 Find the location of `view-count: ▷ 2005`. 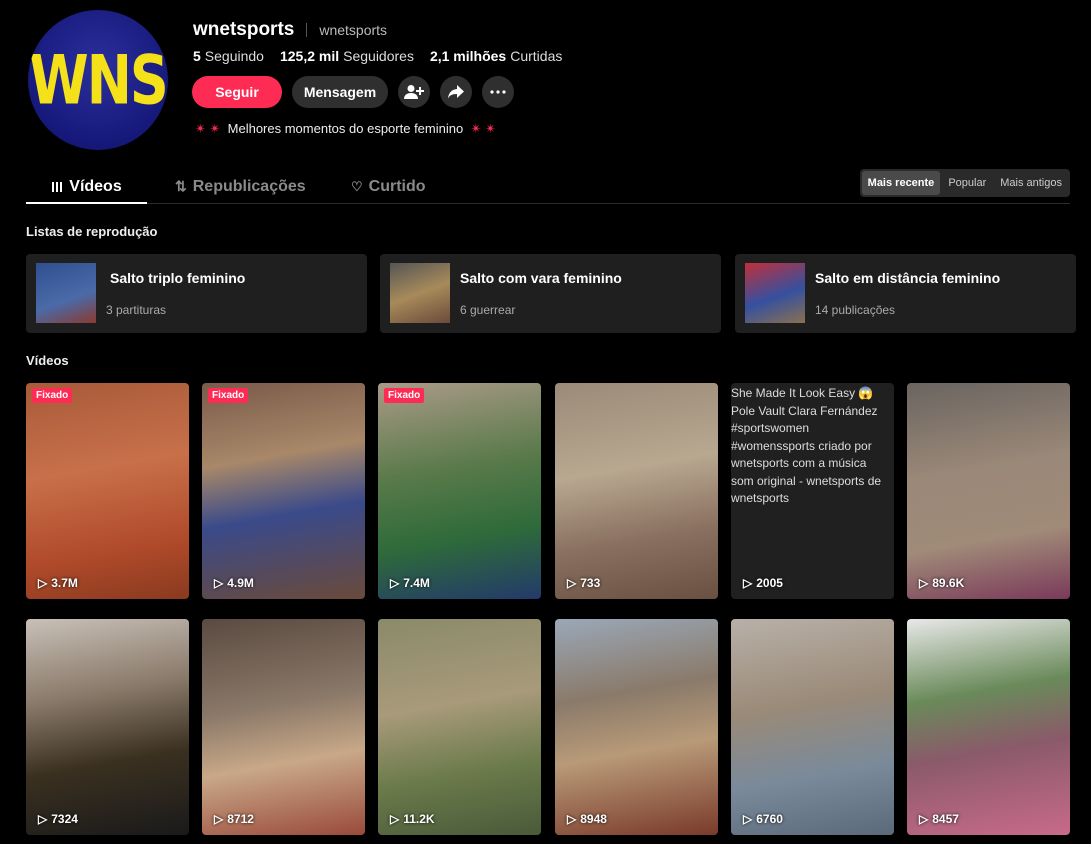

view-count: ▷ 2005 is located at coordinates (763, 583).